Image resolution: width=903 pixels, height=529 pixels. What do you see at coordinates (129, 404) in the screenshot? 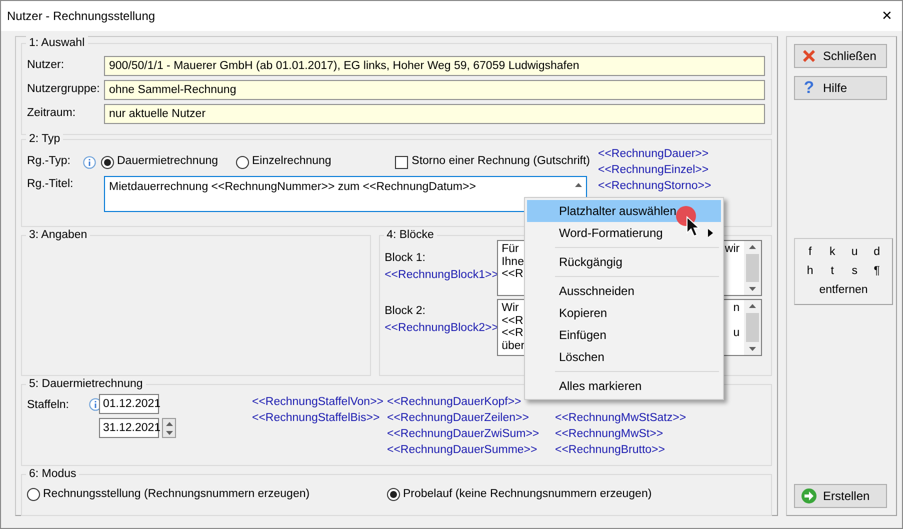
I see `date-field: 01.12.2021` at bounding box center [129, 404].